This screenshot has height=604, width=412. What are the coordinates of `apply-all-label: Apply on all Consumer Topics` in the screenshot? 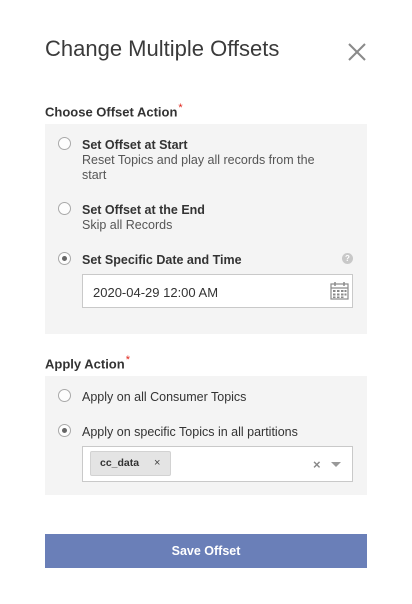 It's located at (164, 397).